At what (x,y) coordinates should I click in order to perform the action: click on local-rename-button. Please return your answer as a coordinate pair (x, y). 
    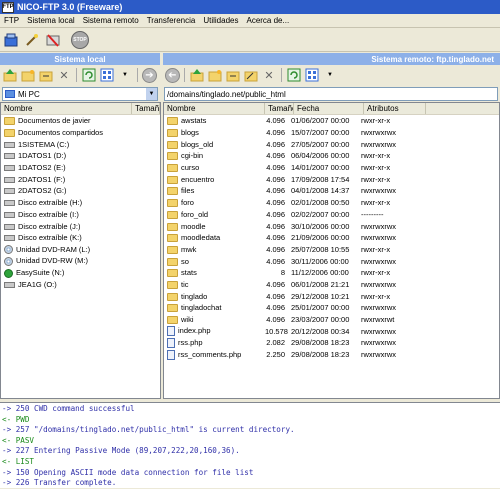
    Looking at the image, I should click on (46, 75).